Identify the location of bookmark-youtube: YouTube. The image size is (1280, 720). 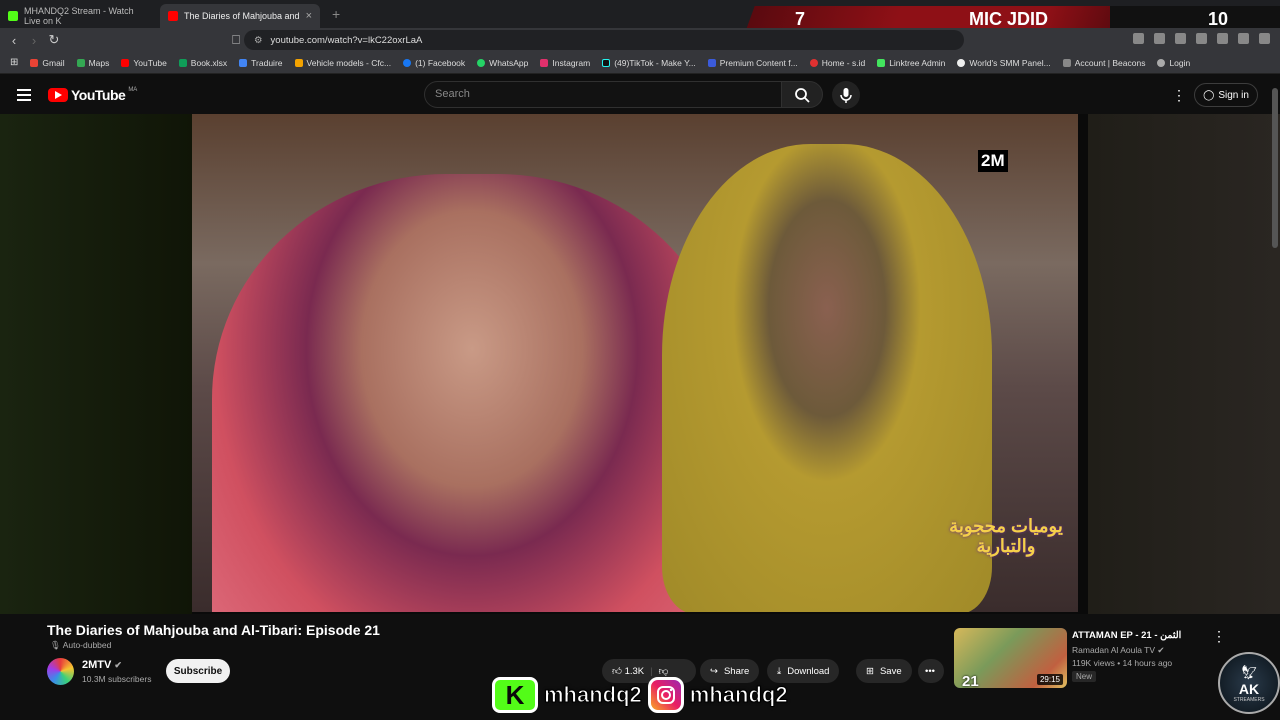
(144, 63).